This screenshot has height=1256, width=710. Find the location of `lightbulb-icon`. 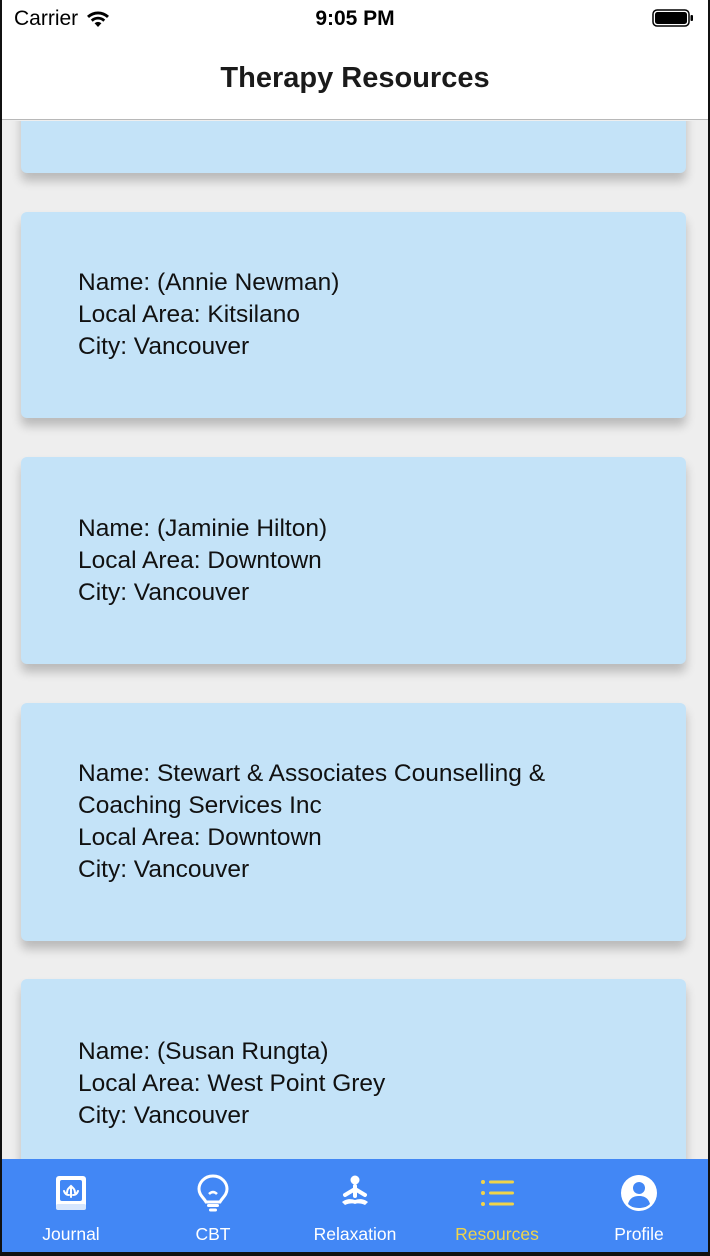

lightbulb-icon is located at coordinates (213, 1193).